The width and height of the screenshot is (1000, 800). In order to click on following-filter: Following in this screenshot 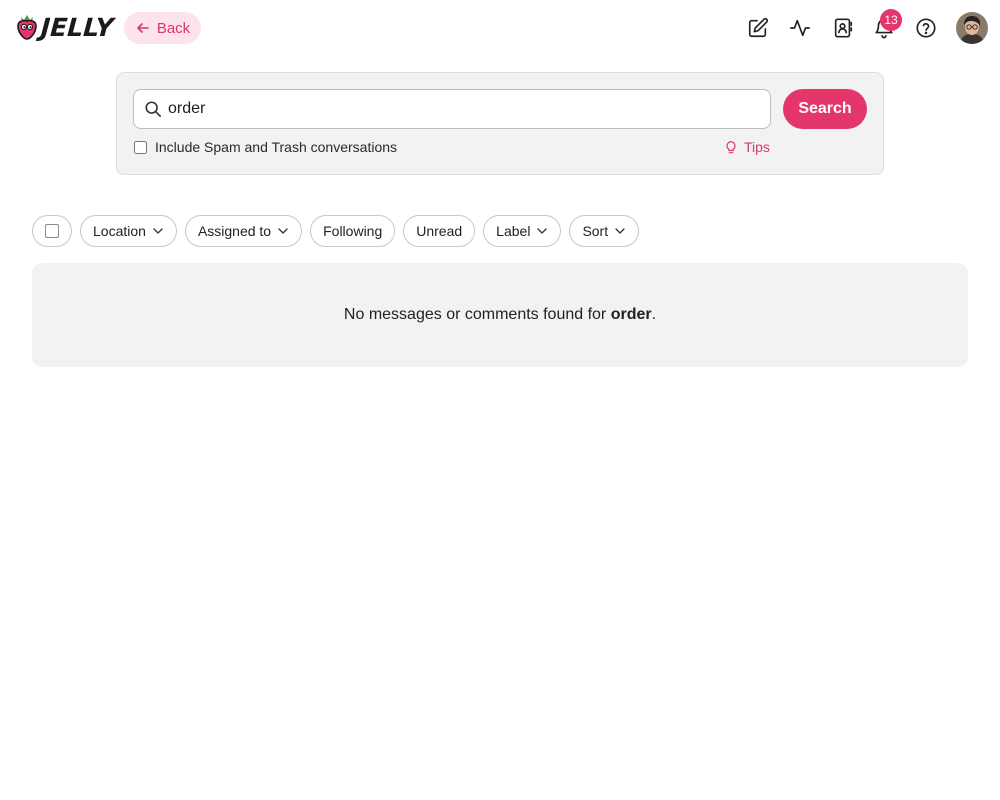, I will do `click(353, 231)`.